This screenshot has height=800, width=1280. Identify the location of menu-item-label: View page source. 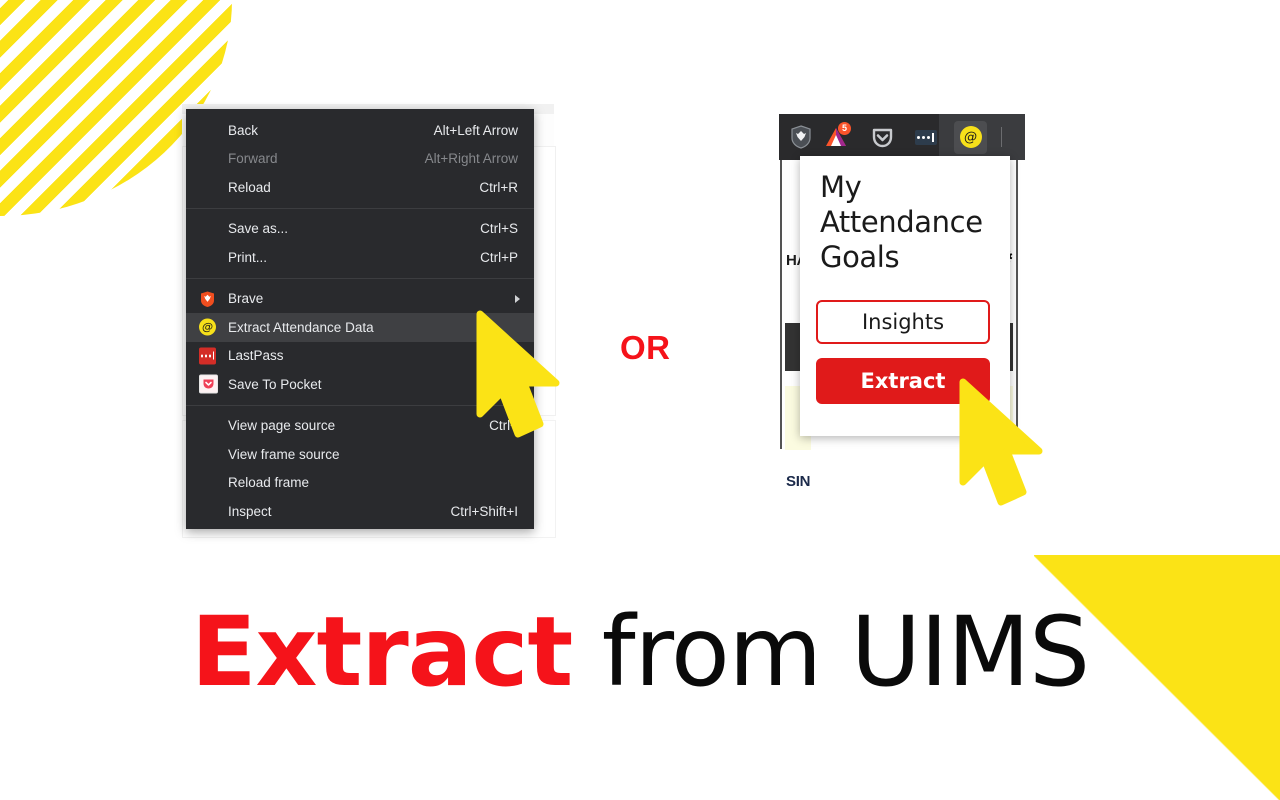
(282, 426).